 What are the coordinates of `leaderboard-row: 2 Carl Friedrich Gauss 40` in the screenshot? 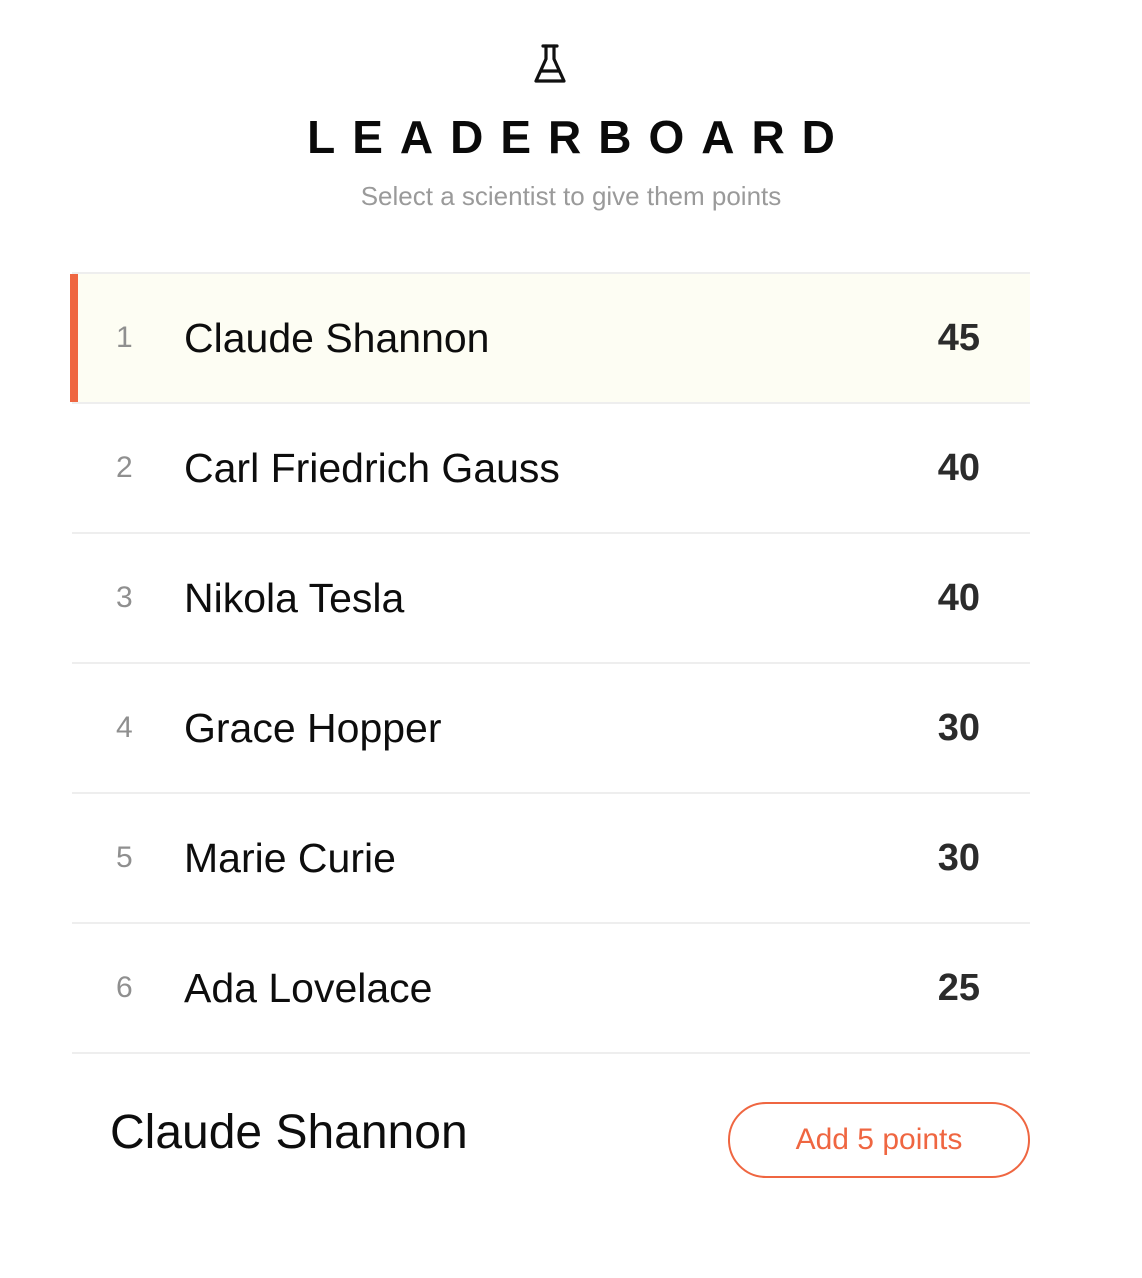 It's located at (551, 469).